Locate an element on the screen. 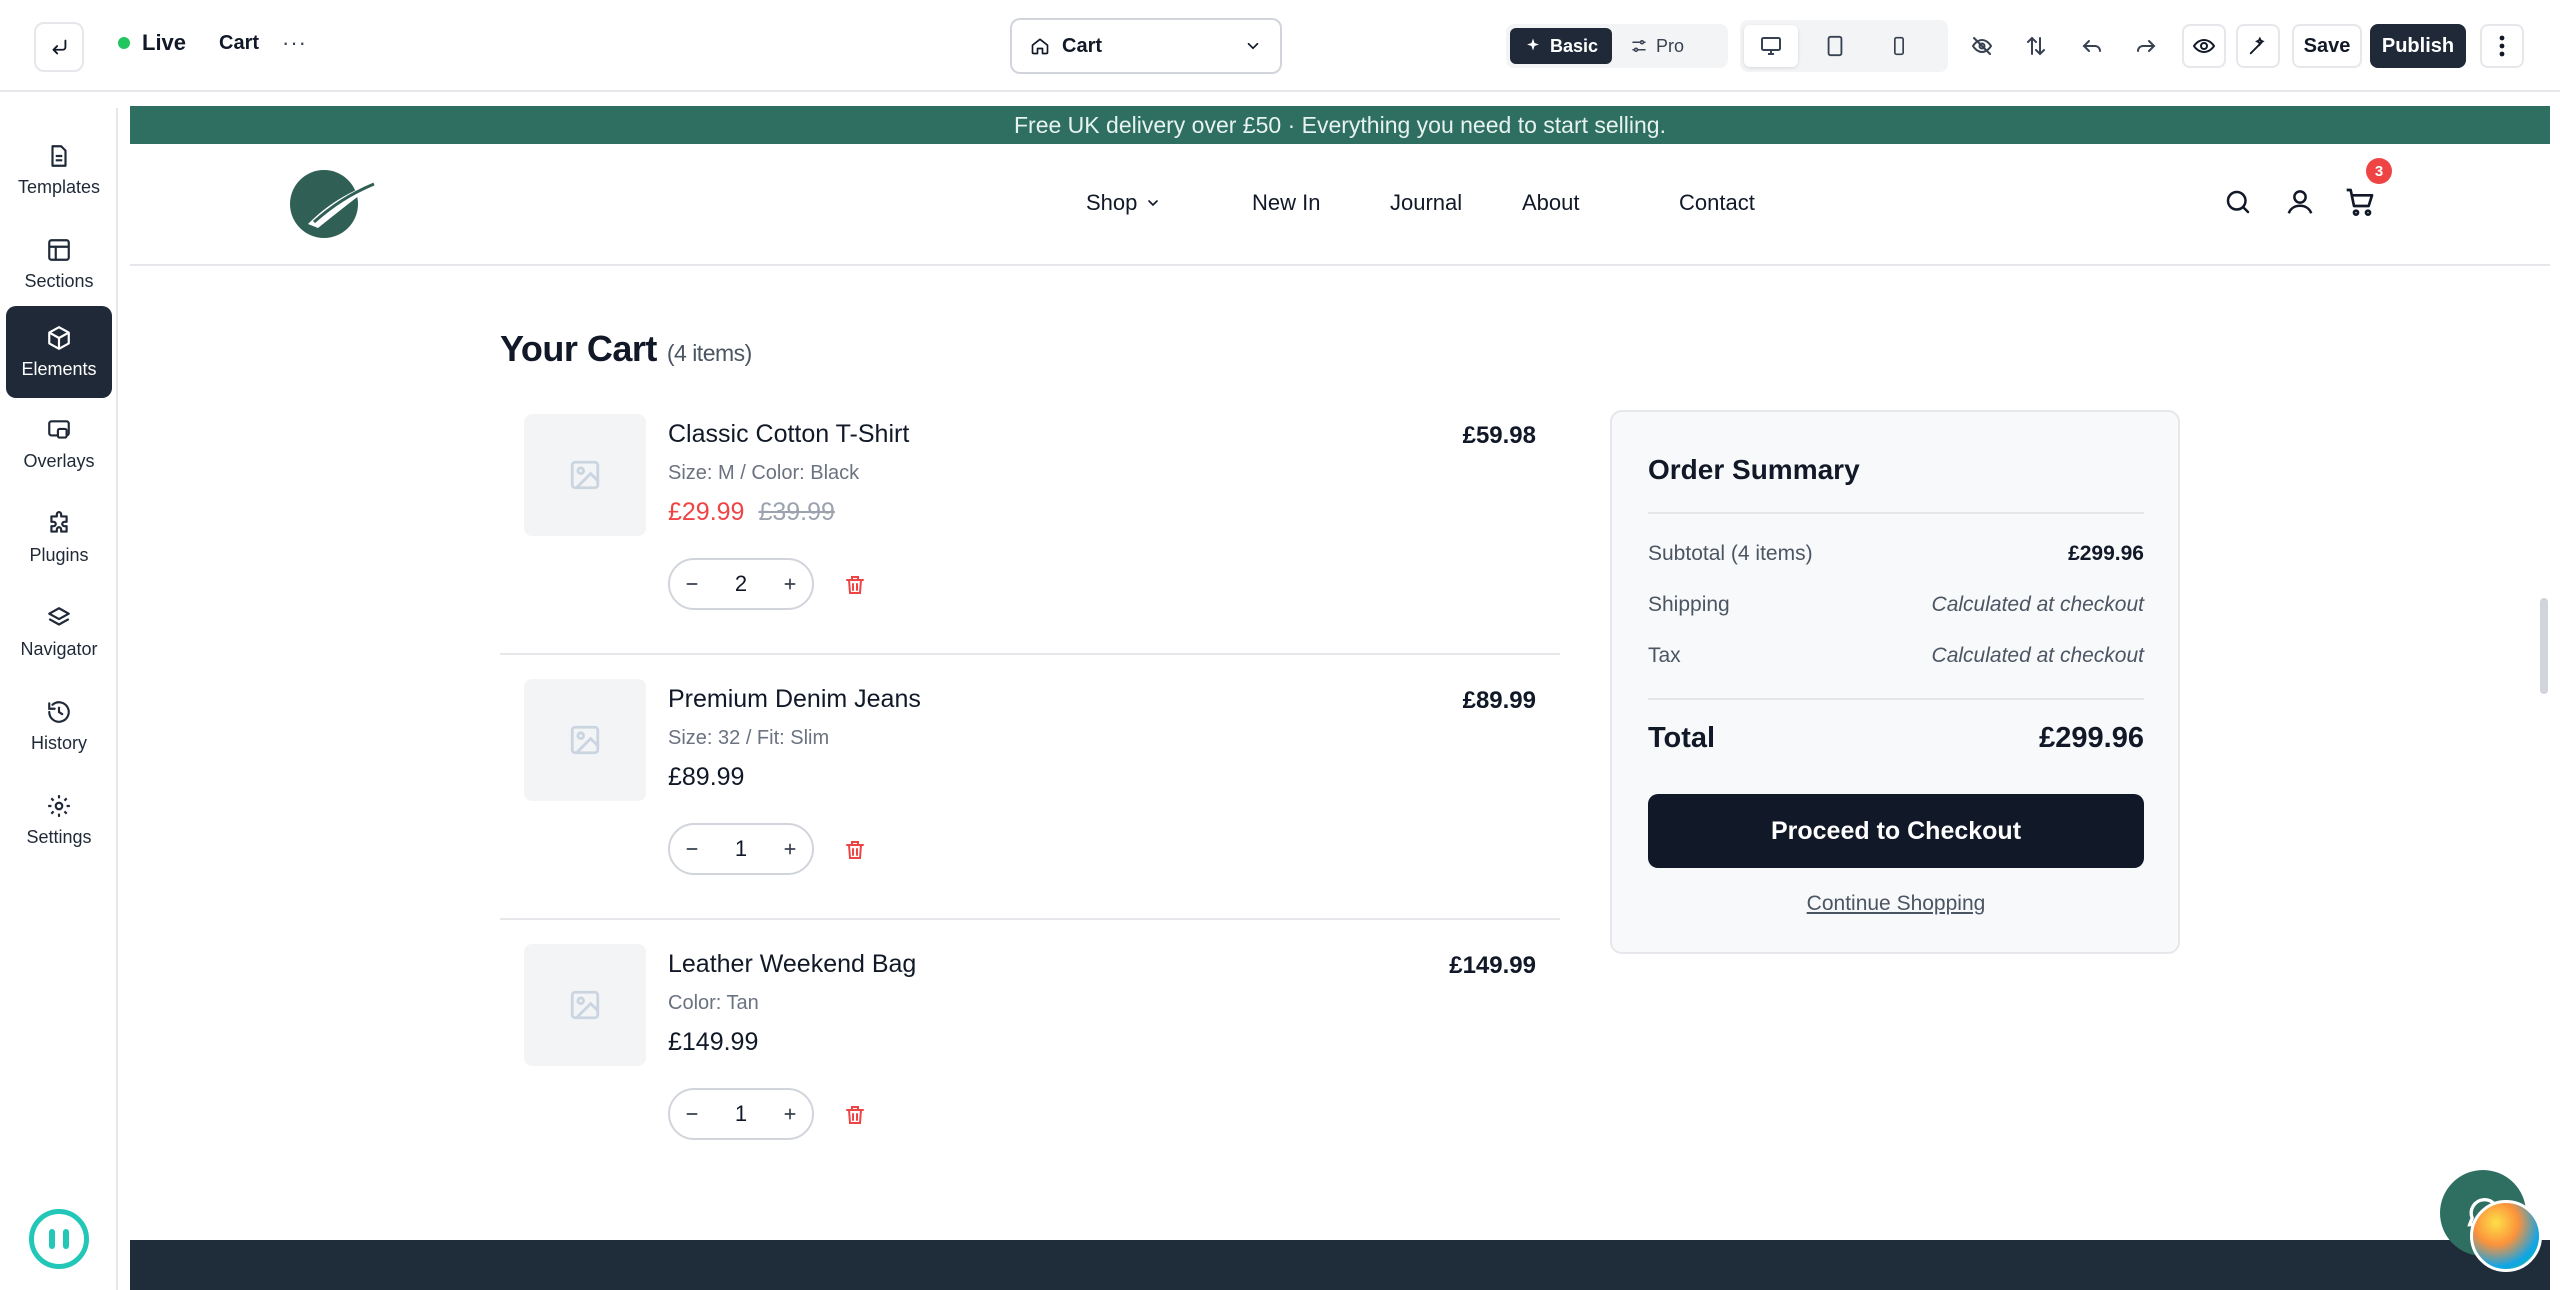  price: £149.99 is located at coordinates (713, 1042).